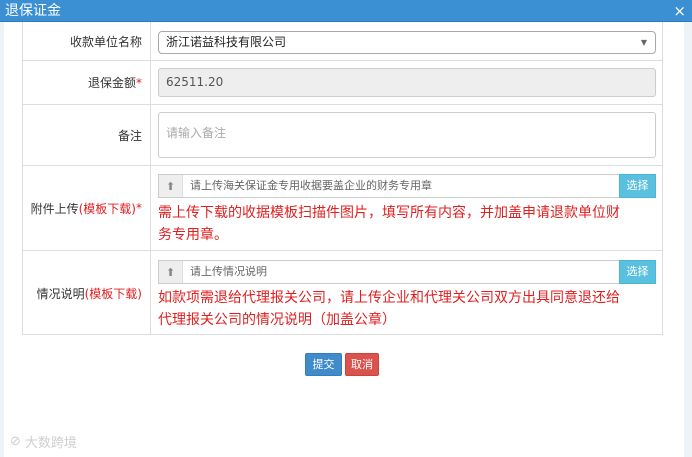 The width and height of the screenshot is (692, 457). I want to click on dialog-title: 退保证金, so click(33, 11).